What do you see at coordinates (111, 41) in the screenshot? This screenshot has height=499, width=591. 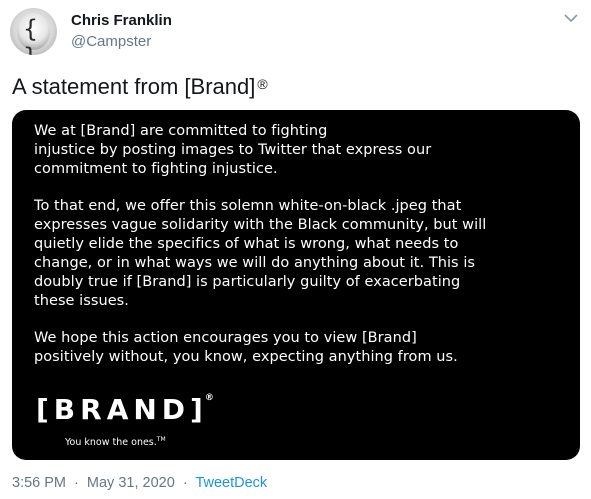 I see `author-handle: @Campster` at bounding box center [111, 41].